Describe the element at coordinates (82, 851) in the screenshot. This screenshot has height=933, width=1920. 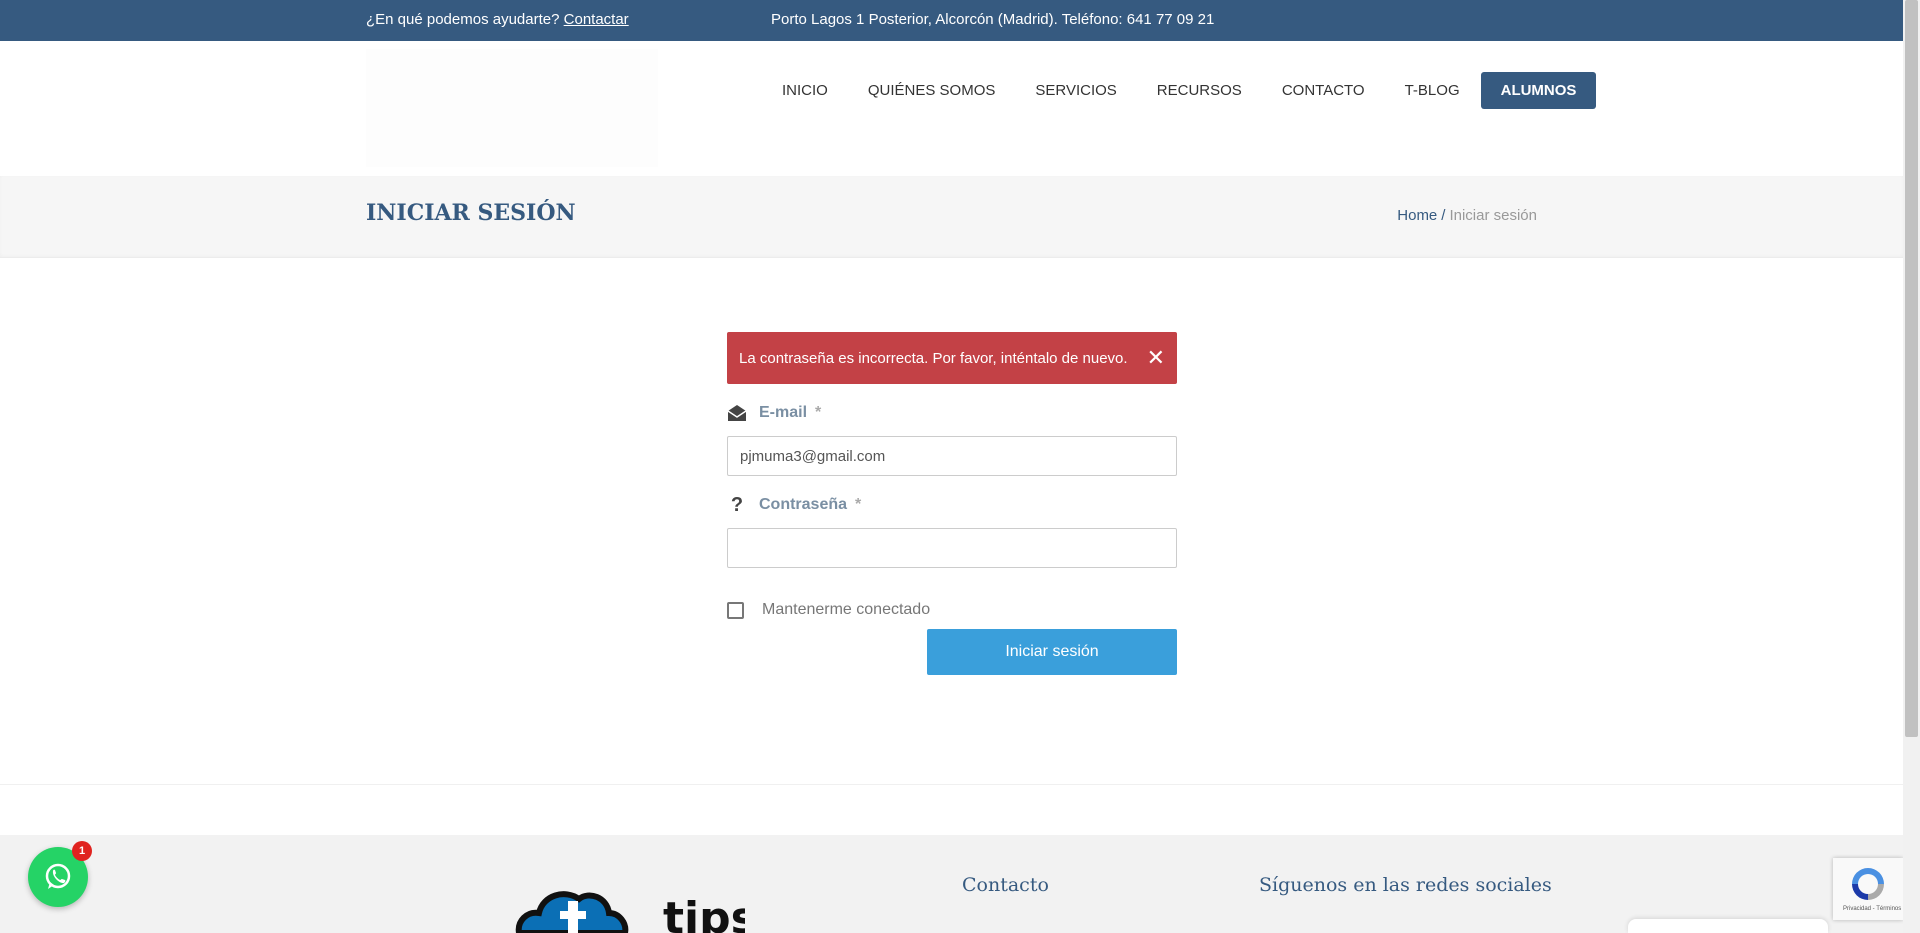
I see `notification-badge: 1` at that location.